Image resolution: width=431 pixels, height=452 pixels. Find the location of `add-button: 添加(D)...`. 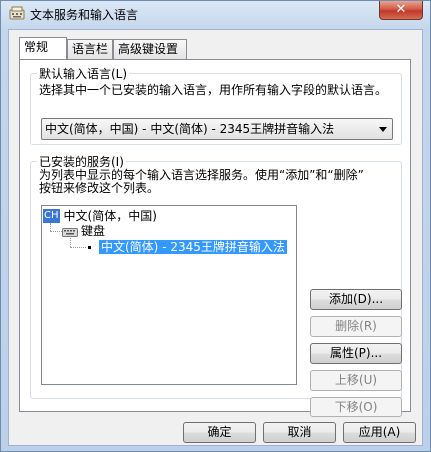

add-button: 添加(D)... is located at coordinates (356, 299).